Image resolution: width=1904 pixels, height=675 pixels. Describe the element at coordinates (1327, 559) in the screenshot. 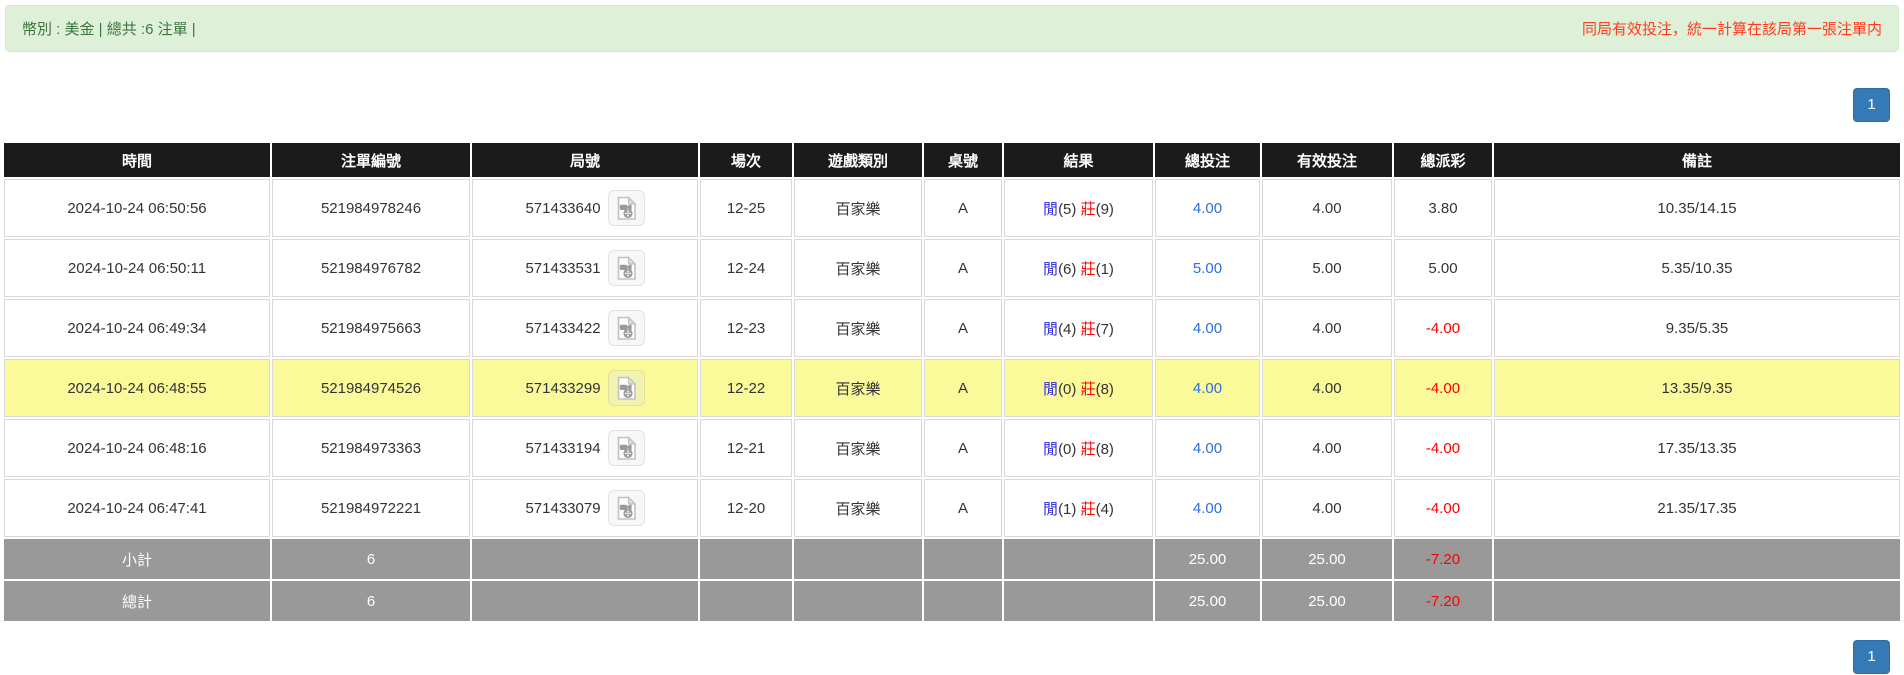

I see `footer-valid-bet: 25.00` at that location.